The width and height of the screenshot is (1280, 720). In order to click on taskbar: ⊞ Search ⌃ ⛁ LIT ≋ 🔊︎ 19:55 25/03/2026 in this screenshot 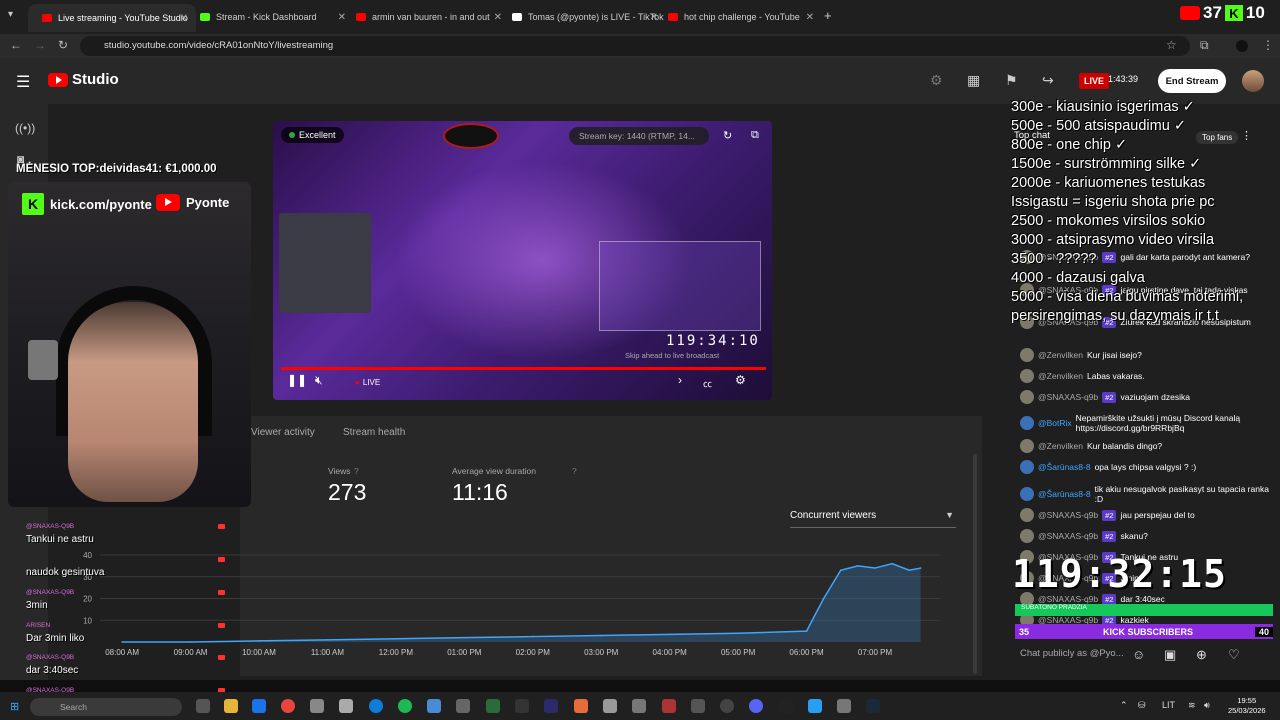, I will do `click(640, 706)`.